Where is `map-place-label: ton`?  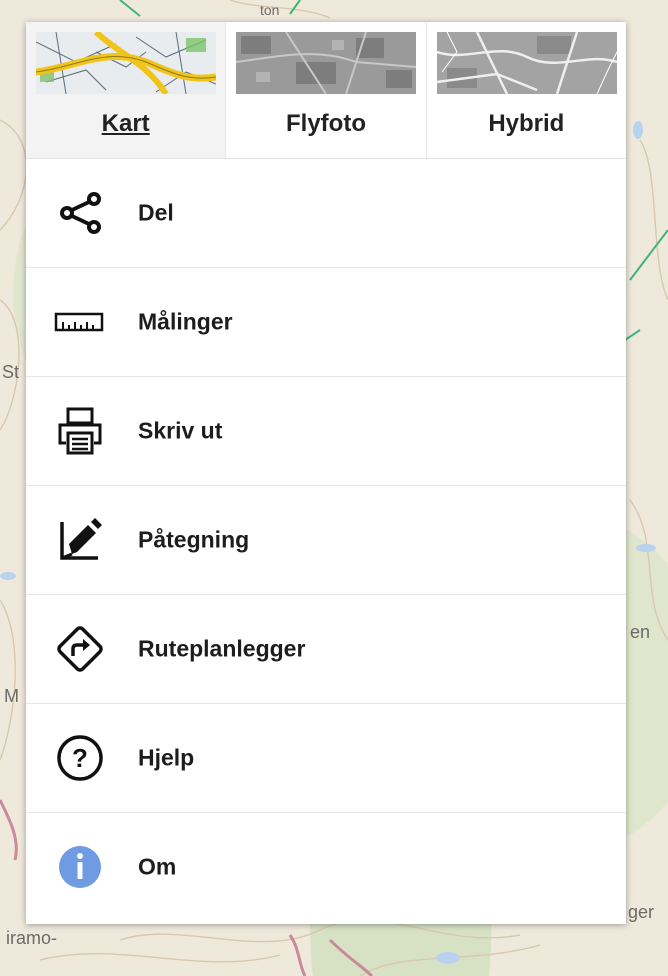
map-place-label: ton is located at coordinates (270, 10).